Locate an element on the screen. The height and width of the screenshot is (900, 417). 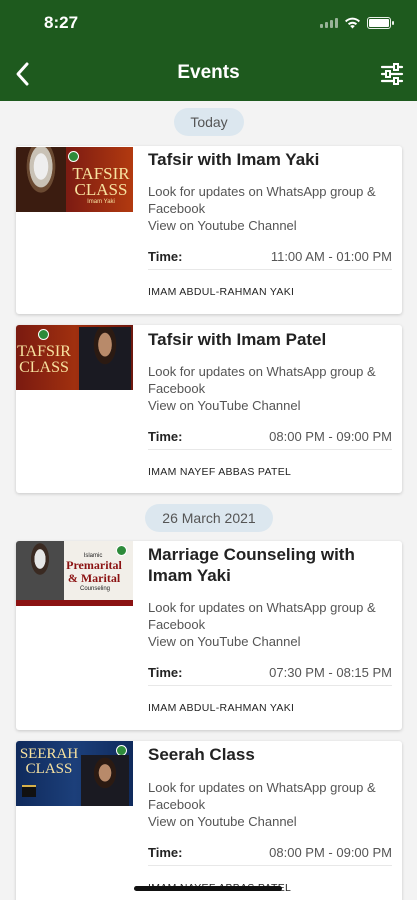
event-time: 11:00 AM - 01:00 PM is located at coordinates (331, 256).